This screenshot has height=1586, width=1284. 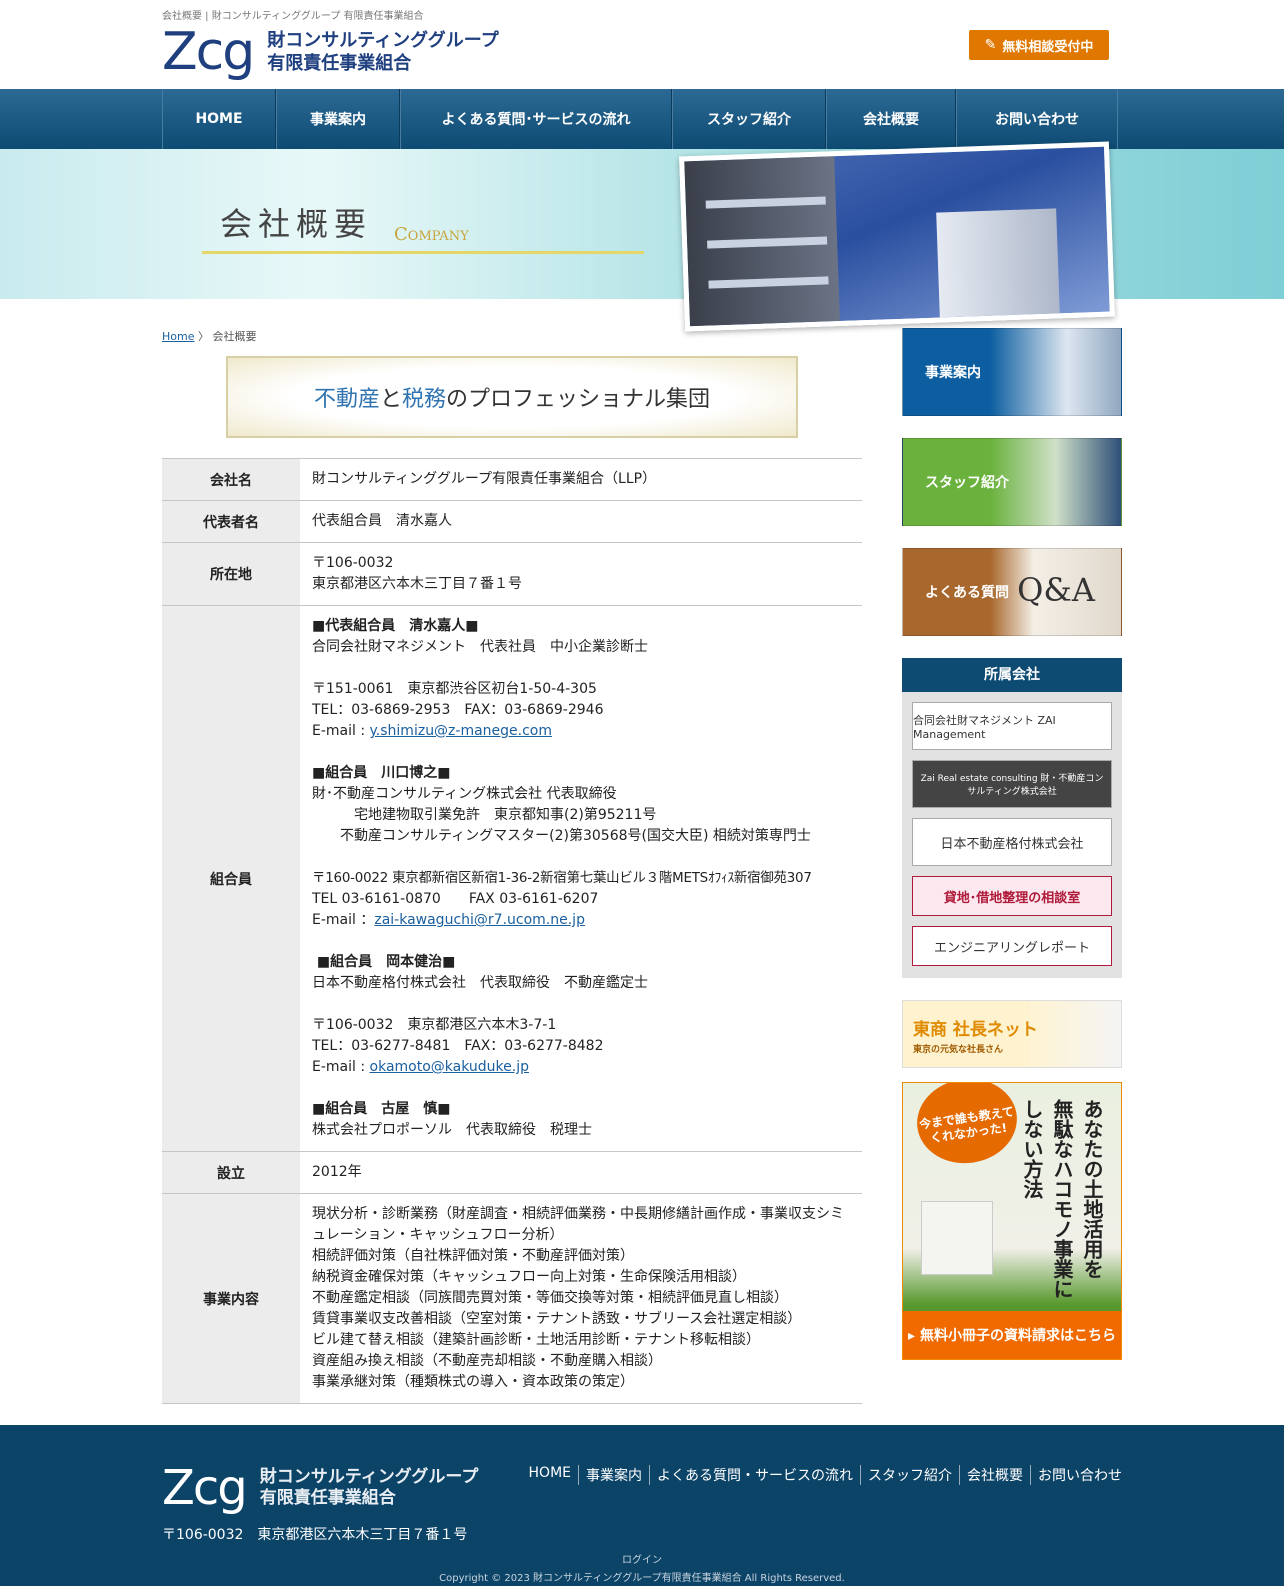 I want to click on free-consultation-label: 無料相談受付中, so click(x=1048, y=47).